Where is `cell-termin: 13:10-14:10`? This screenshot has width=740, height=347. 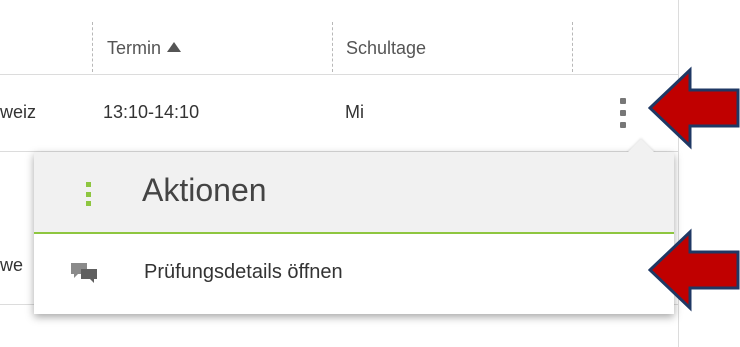 cell-termin: 13:10-14:10 is located at coordinates (151, 112).